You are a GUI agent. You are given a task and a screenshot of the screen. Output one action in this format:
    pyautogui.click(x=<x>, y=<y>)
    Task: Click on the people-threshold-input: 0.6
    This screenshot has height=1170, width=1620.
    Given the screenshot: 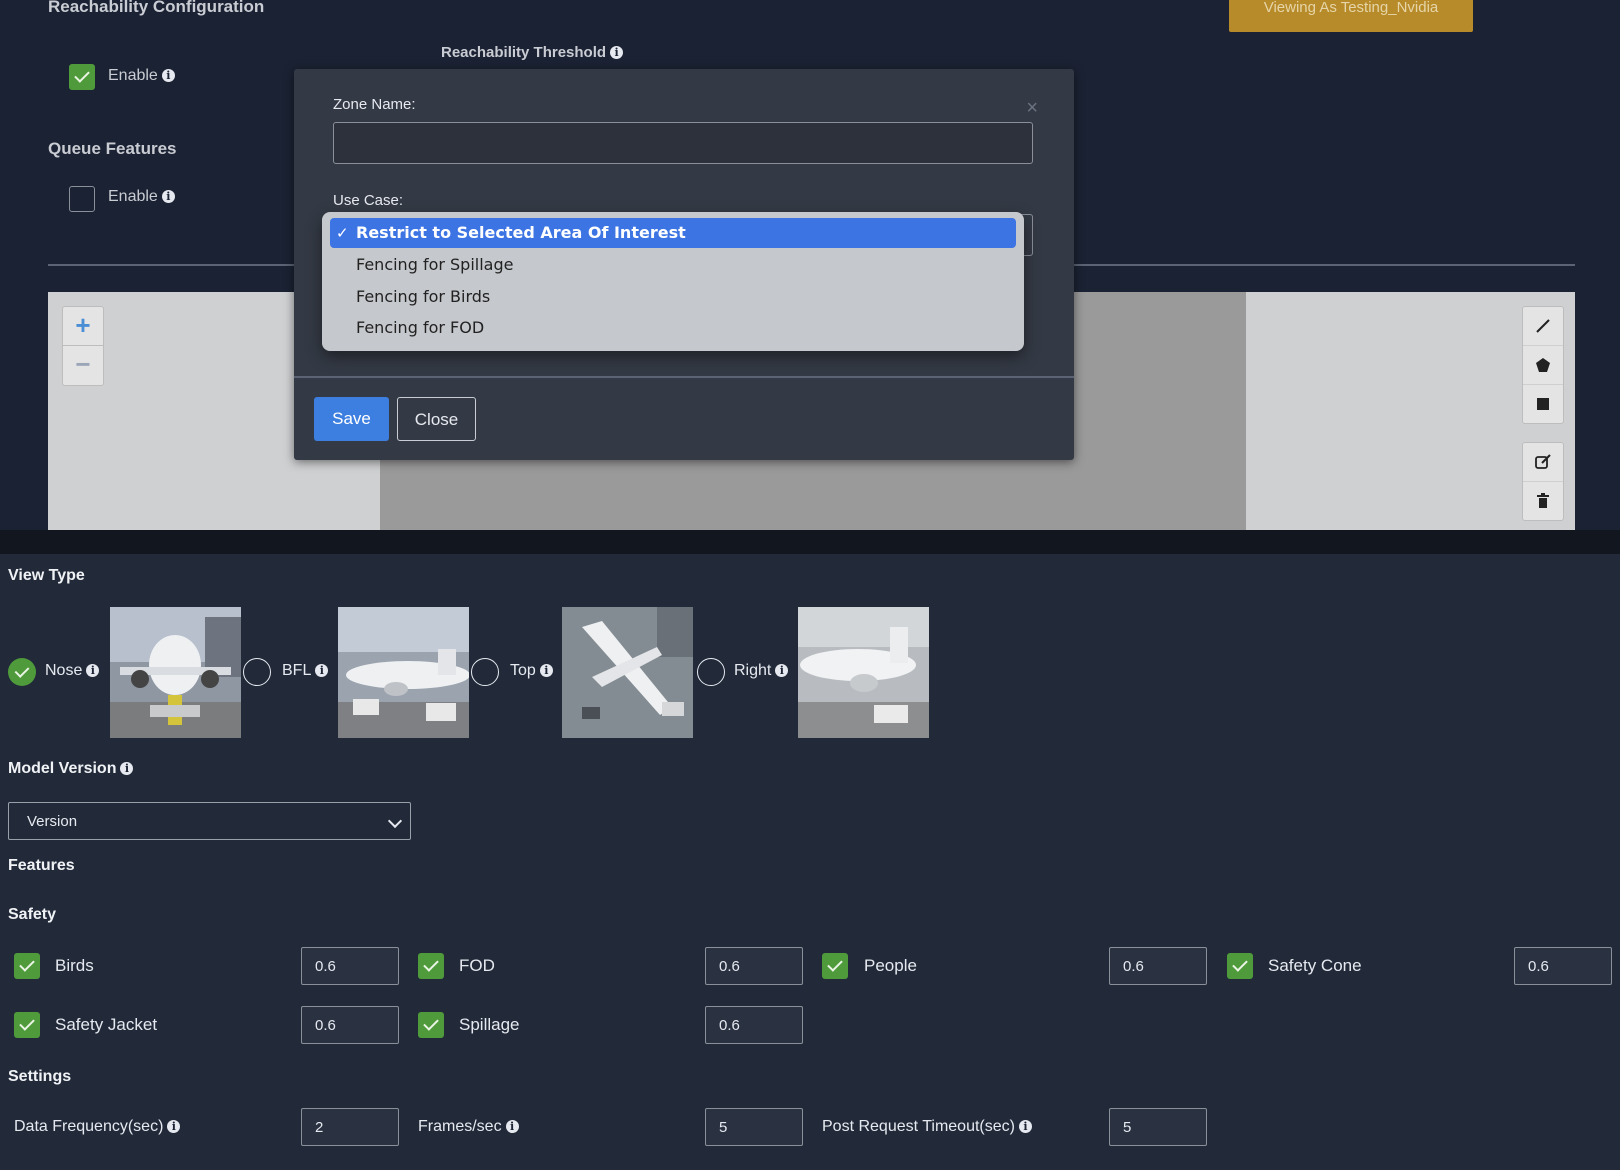 What is the action you would take?
    pyautogui.click(x=1158, y=966)
    